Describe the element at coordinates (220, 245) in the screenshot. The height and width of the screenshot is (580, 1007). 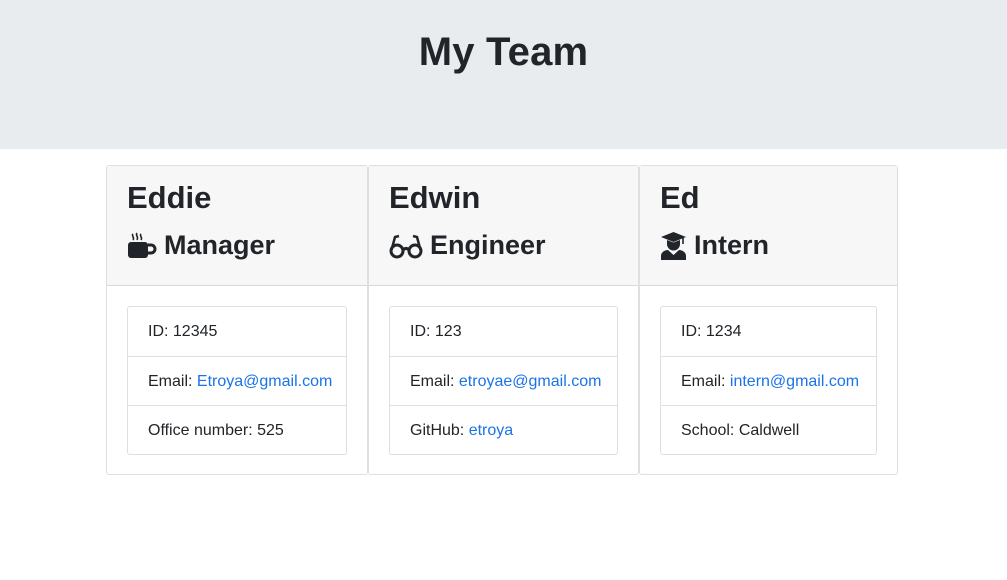
I see `role-label: Manager` at that location.